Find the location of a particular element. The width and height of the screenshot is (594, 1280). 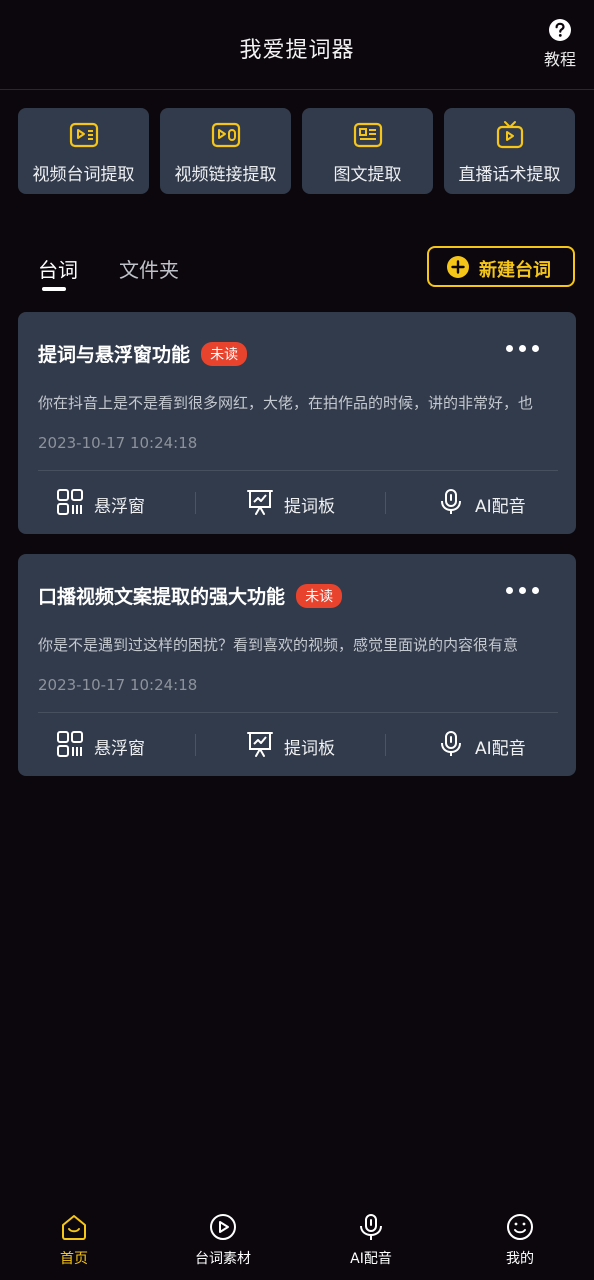

bottom-nav: 首页 台词素材 AI配音 我的 is located at coordinates (297, 1240).